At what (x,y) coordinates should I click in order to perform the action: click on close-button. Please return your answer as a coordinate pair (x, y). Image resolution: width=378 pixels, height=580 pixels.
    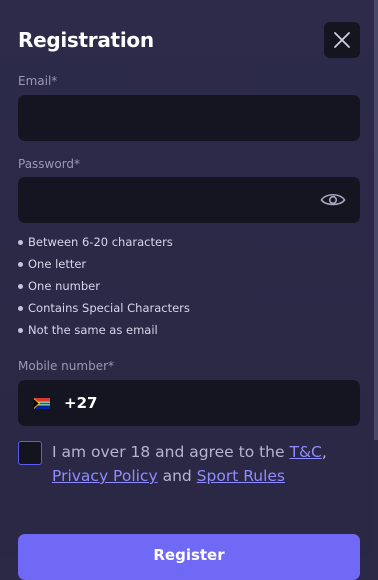
    Looking at the image, I should click on (342, 40).